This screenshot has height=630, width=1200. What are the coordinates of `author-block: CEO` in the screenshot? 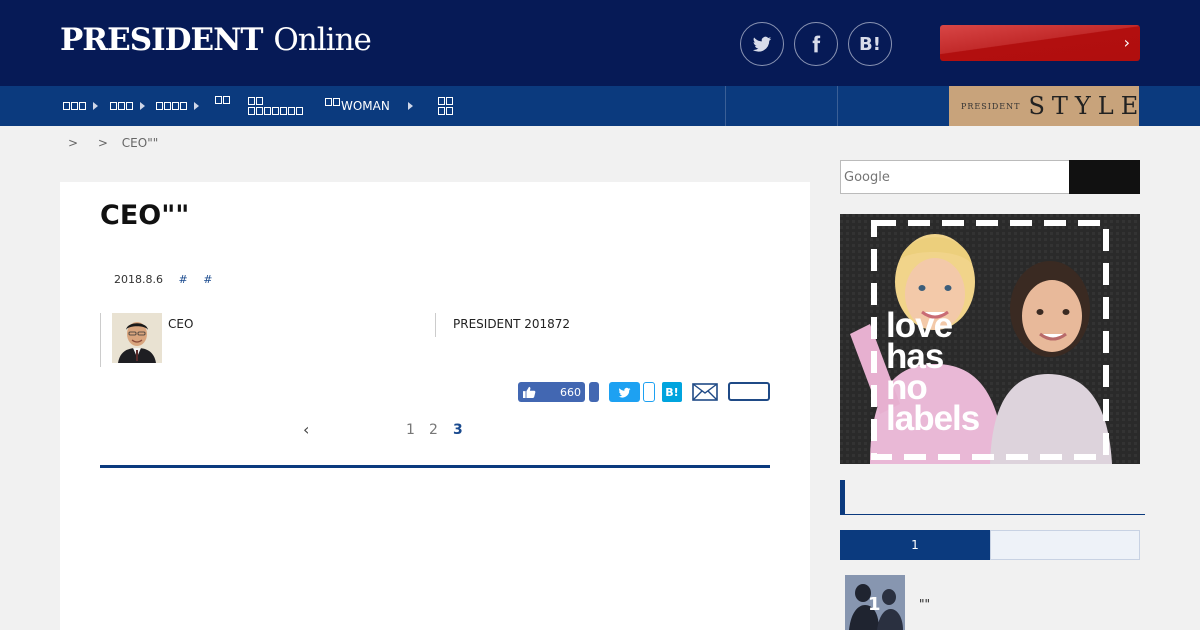 It's located at (268, 340).